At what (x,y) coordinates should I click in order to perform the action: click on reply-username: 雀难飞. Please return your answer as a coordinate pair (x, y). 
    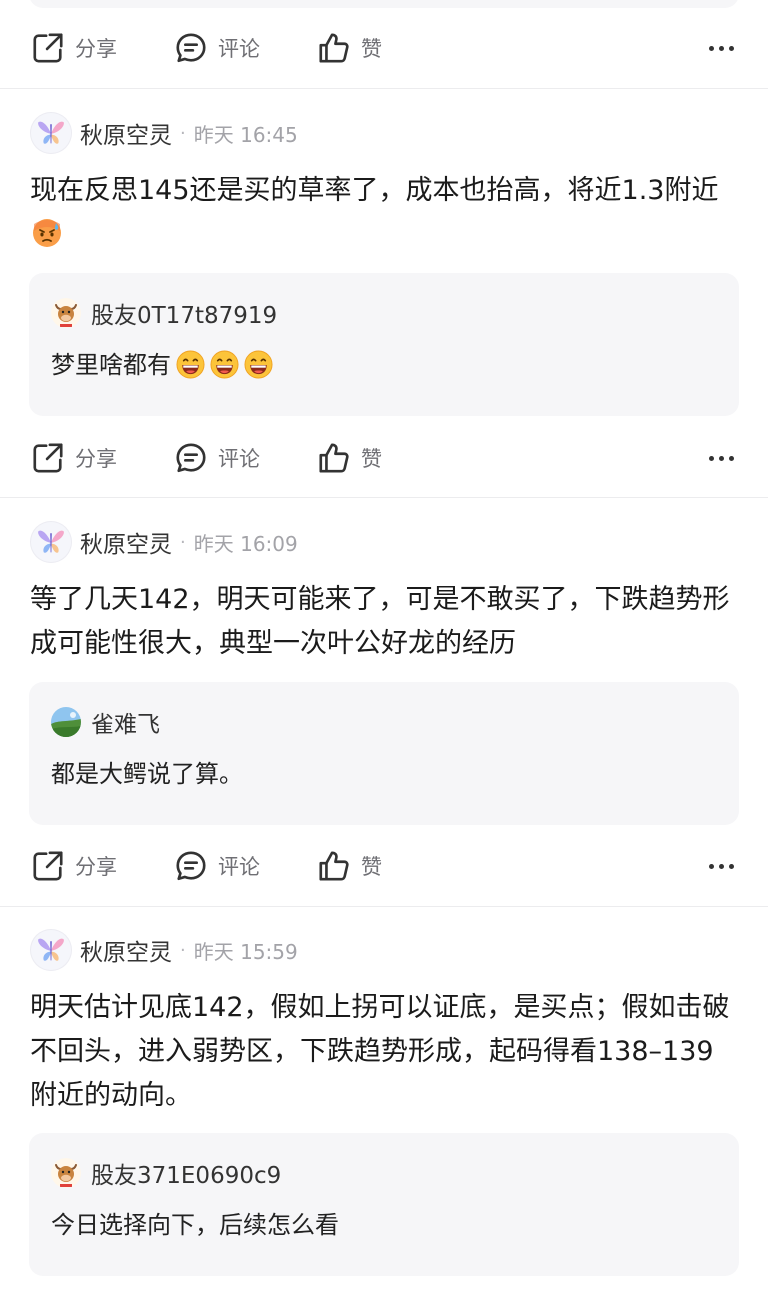
    Looking at the image, I should click on (125, 722).